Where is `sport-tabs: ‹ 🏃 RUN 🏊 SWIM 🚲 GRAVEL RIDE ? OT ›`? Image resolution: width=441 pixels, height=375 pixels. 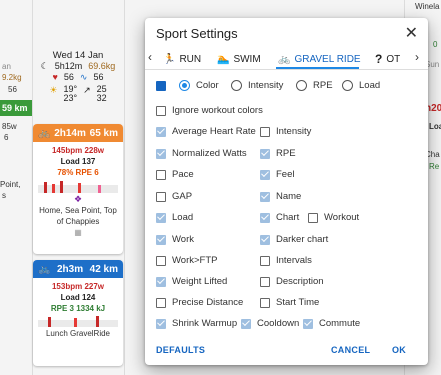 sport-tabs: ‹ 🏃 RUN 🏊 SWIM 🚲 GRAVEL RIDE ? OT › is located at coordinates (286, 58).